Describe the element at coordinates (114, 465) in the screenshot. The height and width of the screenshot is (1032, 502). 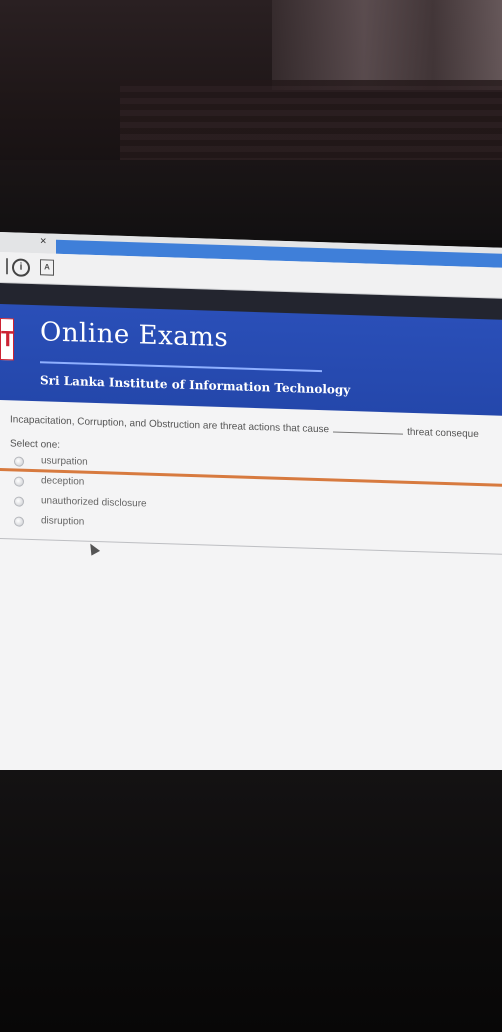
I see `option-usurpation: usurpation` at that location.